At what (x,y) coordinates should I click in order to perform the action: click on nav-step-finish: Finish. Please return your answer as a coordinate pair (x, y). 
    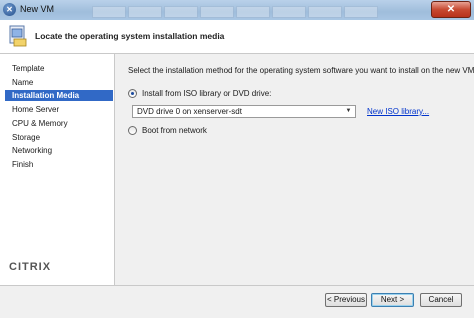
    Looking at the image, I should click on (59, 164).